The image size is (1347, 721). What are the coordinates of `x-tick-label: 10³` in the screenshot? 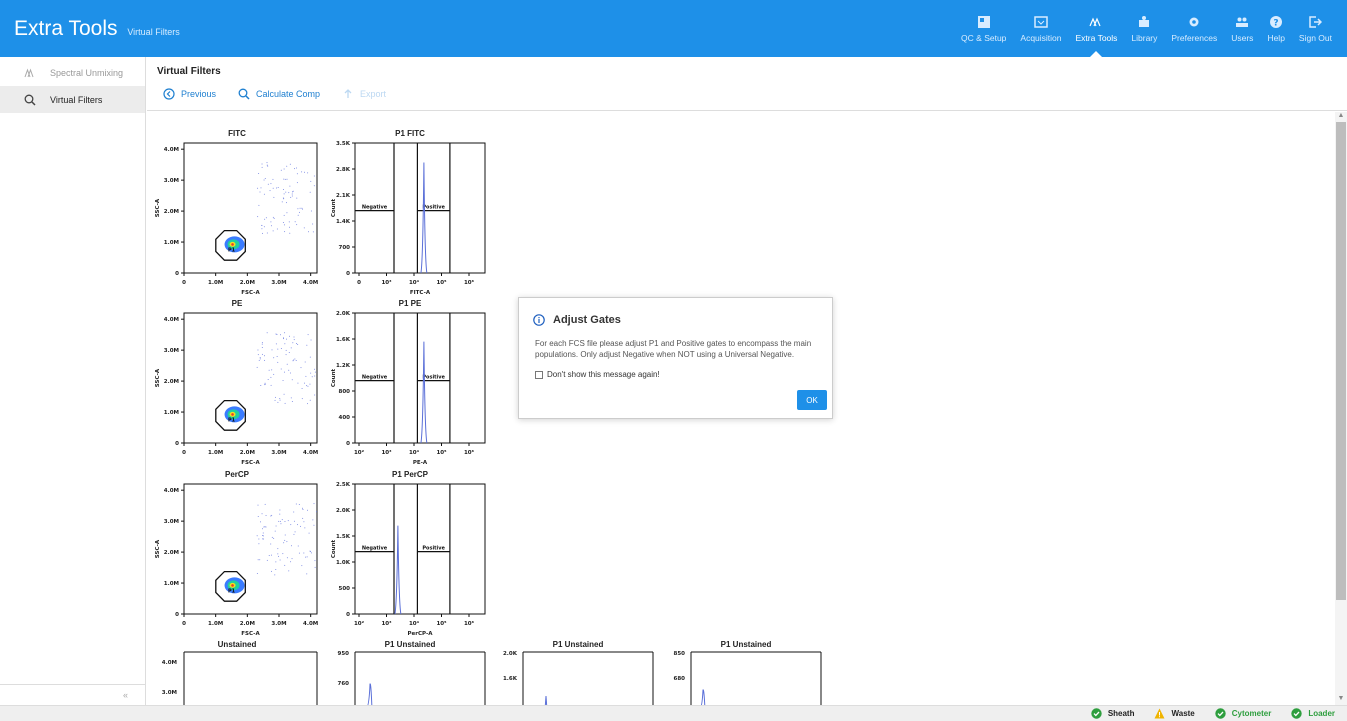 It's located at (386, 452).